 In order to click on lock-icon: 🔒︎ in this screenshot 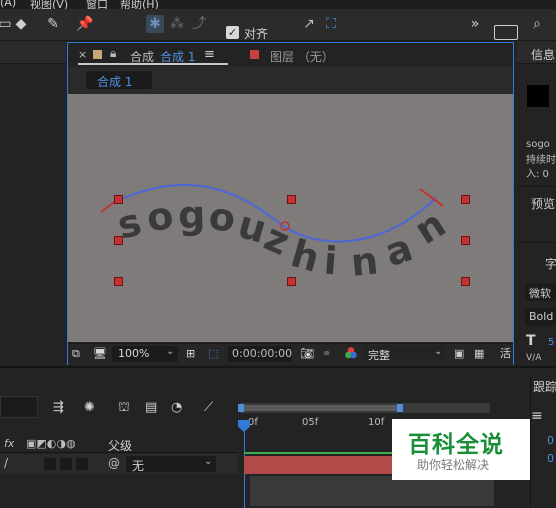, I will do `click(113, 53)`.